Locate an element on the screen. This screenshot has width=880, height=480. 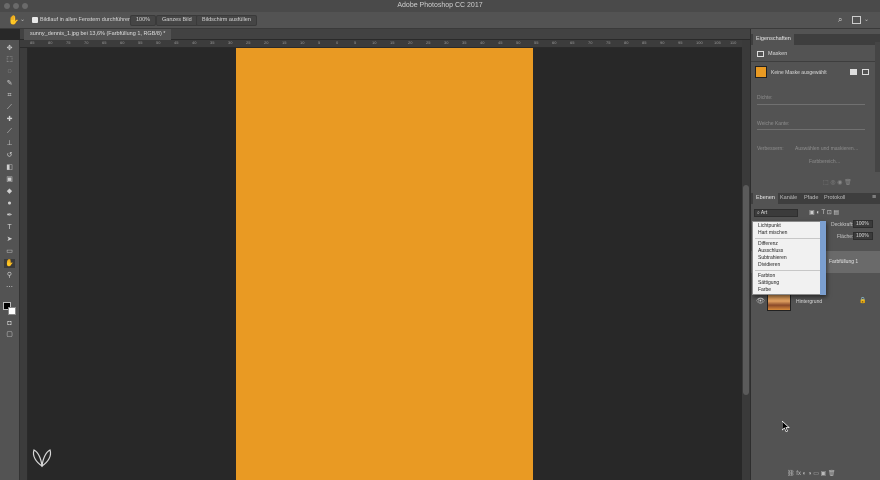
title-bar: Adobe Photoshop CC 2017 is located at coordinates (440, 6).